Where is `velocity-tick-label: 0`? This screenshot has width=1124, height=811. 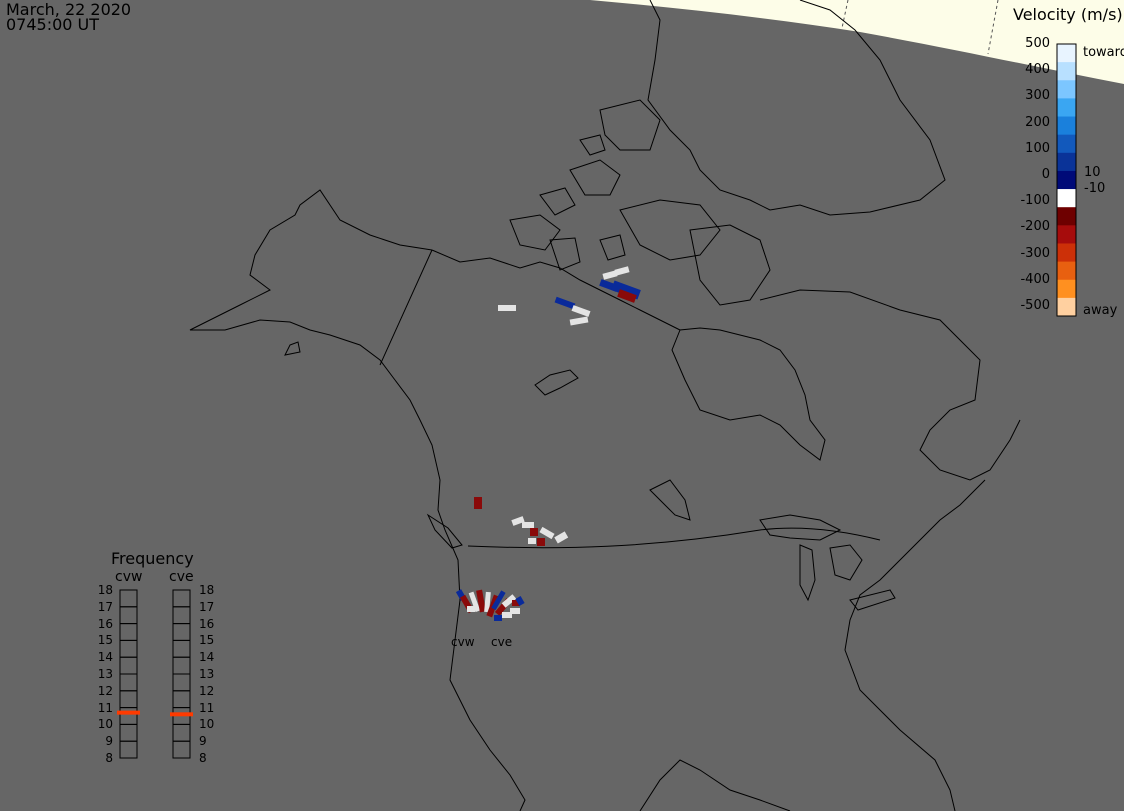 velocity-tick-label: 0 is located at coordinates (1045, 174).